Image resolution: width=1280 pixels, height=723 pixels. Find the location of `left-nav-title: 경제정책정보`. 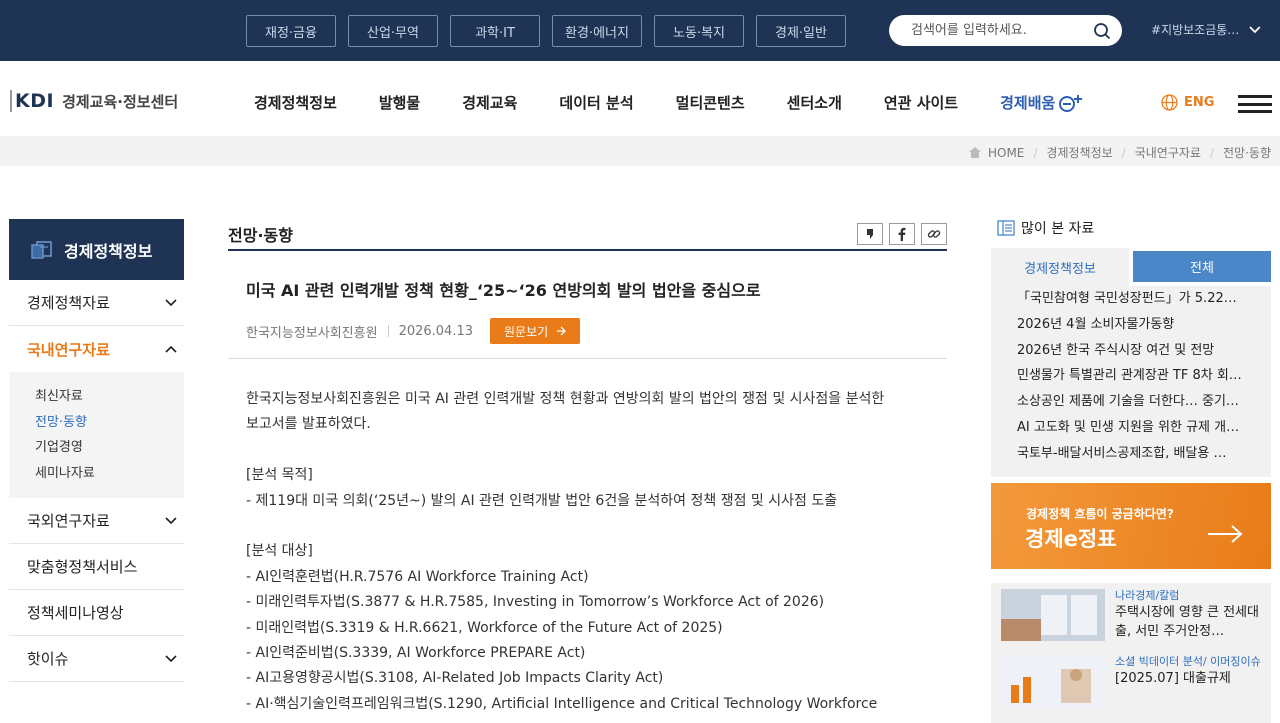

left-nav-title: 경제정책정보 is located at coordinates (108, 251).